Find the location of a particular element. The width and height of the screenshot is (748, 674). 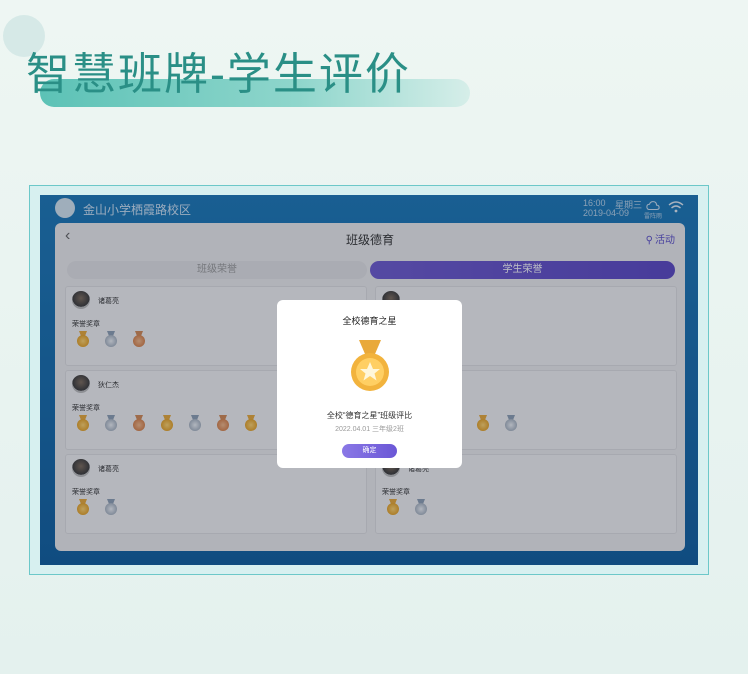

modal-description: 全校“德育之星”班级评比 is located at coordinates (369, 415).